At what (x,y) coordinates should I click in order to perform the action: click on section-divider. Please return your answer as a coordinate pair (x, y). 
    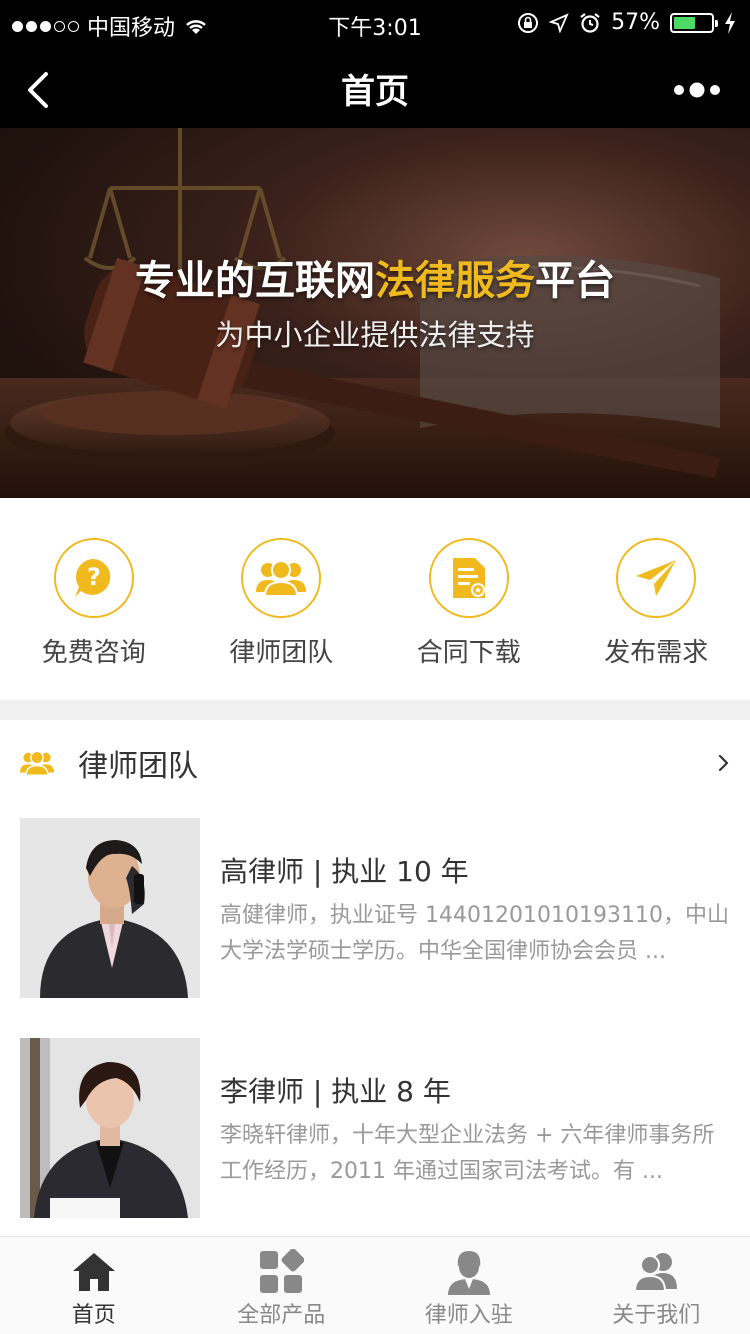
    Looking at the image, I should click on (375, 710).